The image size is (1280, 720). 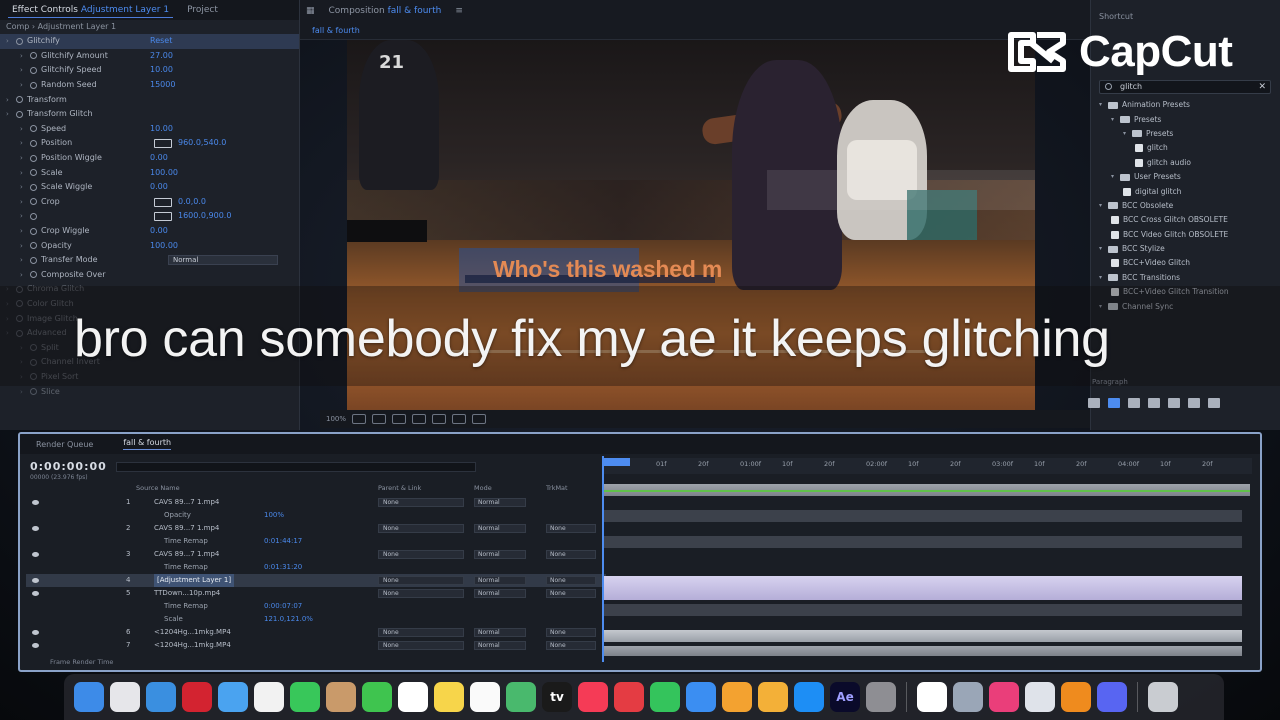 I want to click on tab-timeline-comp: fall & fourth, so click(x=147, y=444).